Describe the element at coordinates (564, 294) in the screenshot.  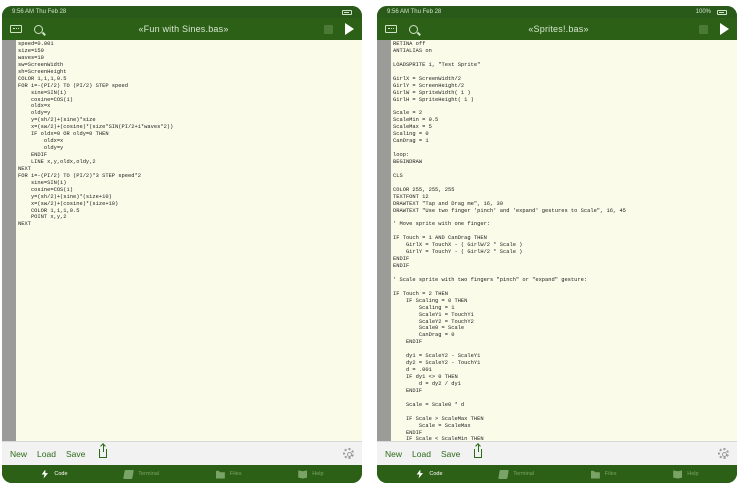
I see `code-line: IF Touch = 2 THEN` at that location.